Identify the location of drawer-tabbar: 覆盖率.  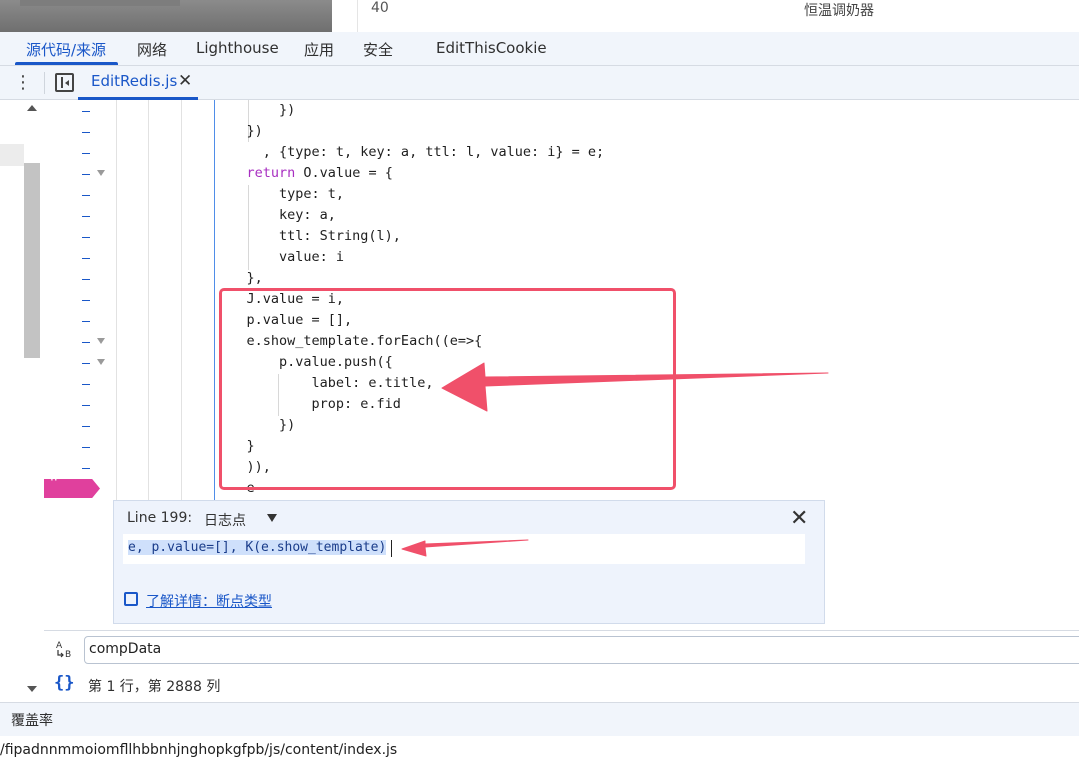
(539, 719).